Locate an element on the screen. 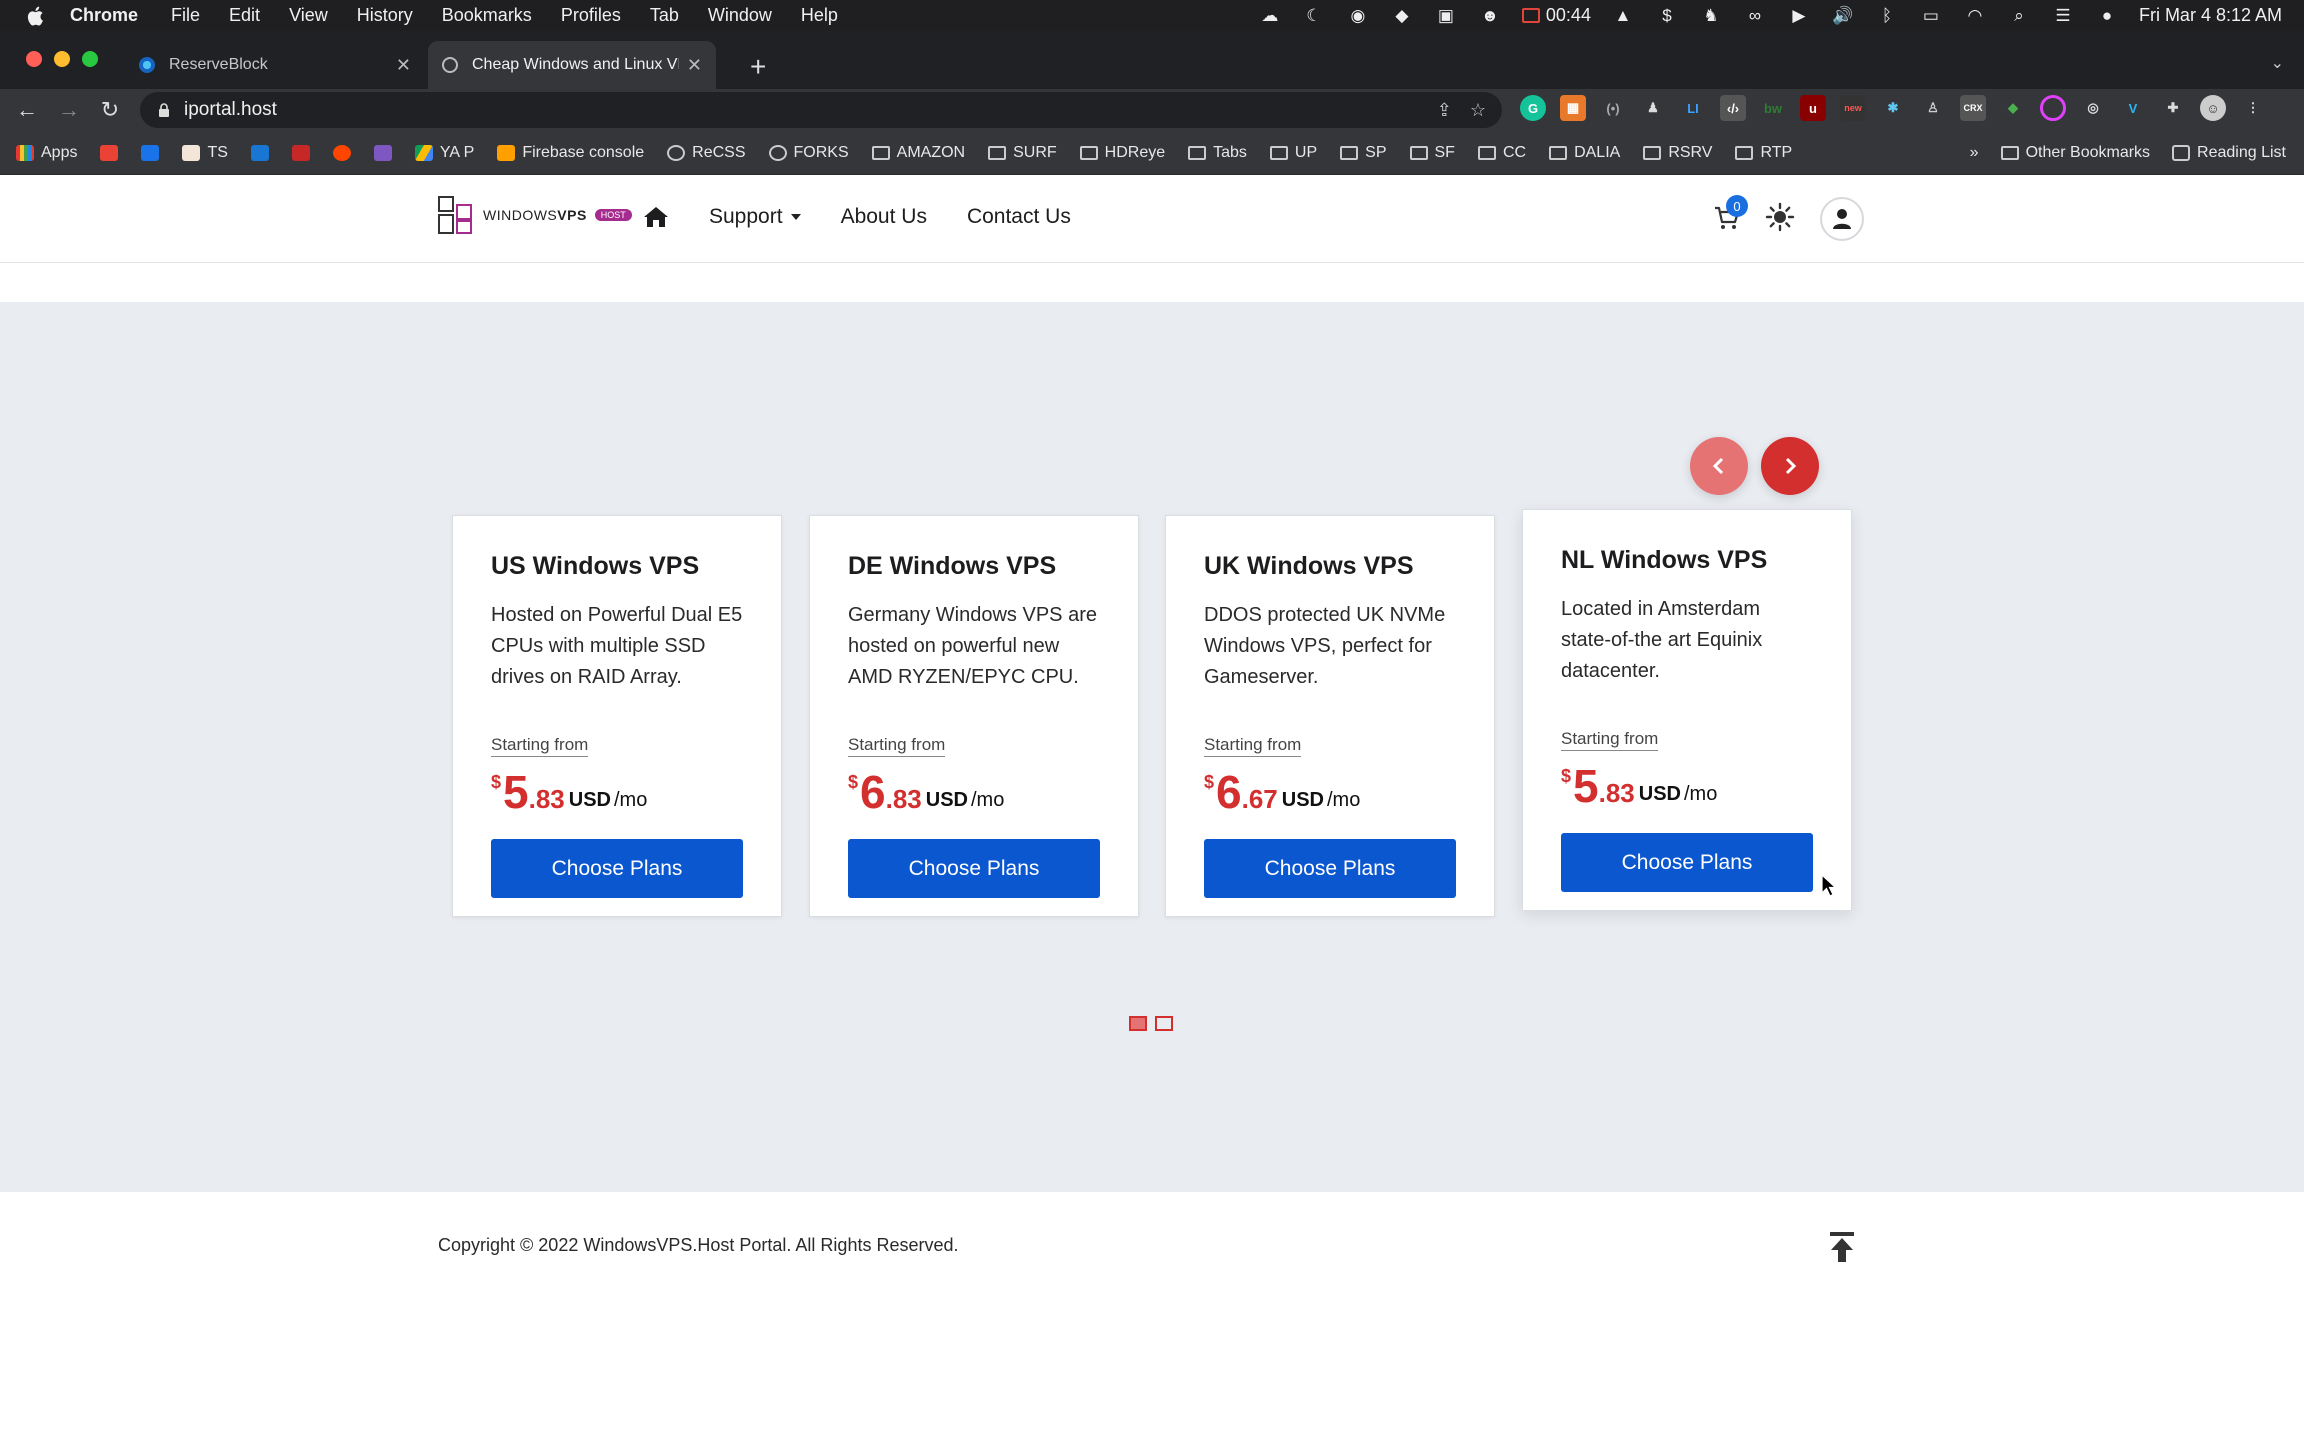  volume-icon: 🔊 is located at coordinates (1843, 16).